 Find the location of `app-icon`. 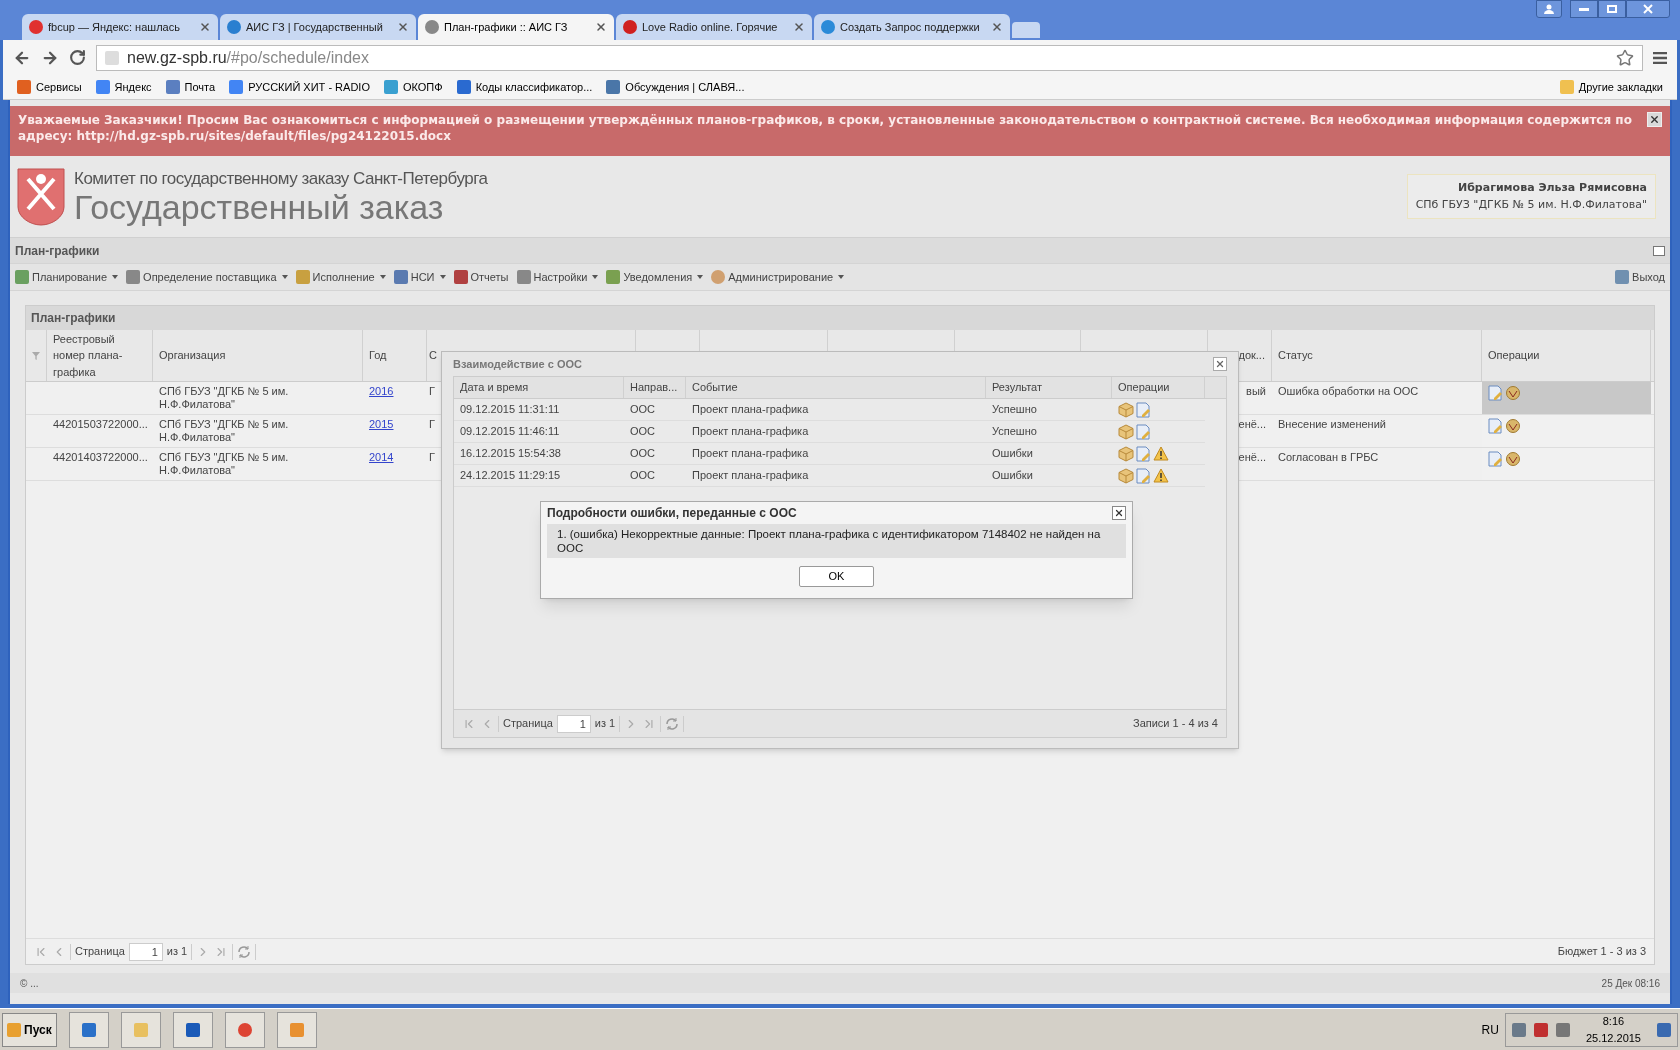

app-icon is located at coordinates (140, 1029).